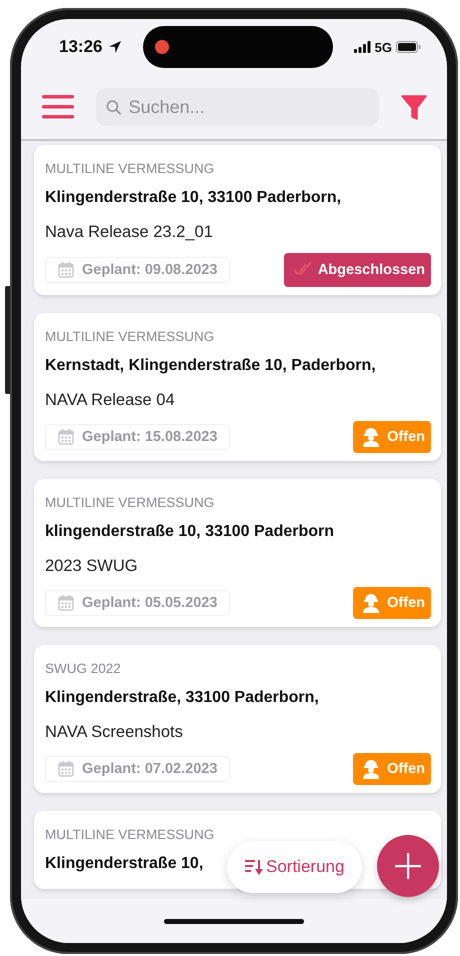 The image size is (460, 956). Describe the element at coordinates (210, 366) in the screenshot. I see `card-title: Kernstadt, Klingenderstraße 10, Paderborn,` at that location.